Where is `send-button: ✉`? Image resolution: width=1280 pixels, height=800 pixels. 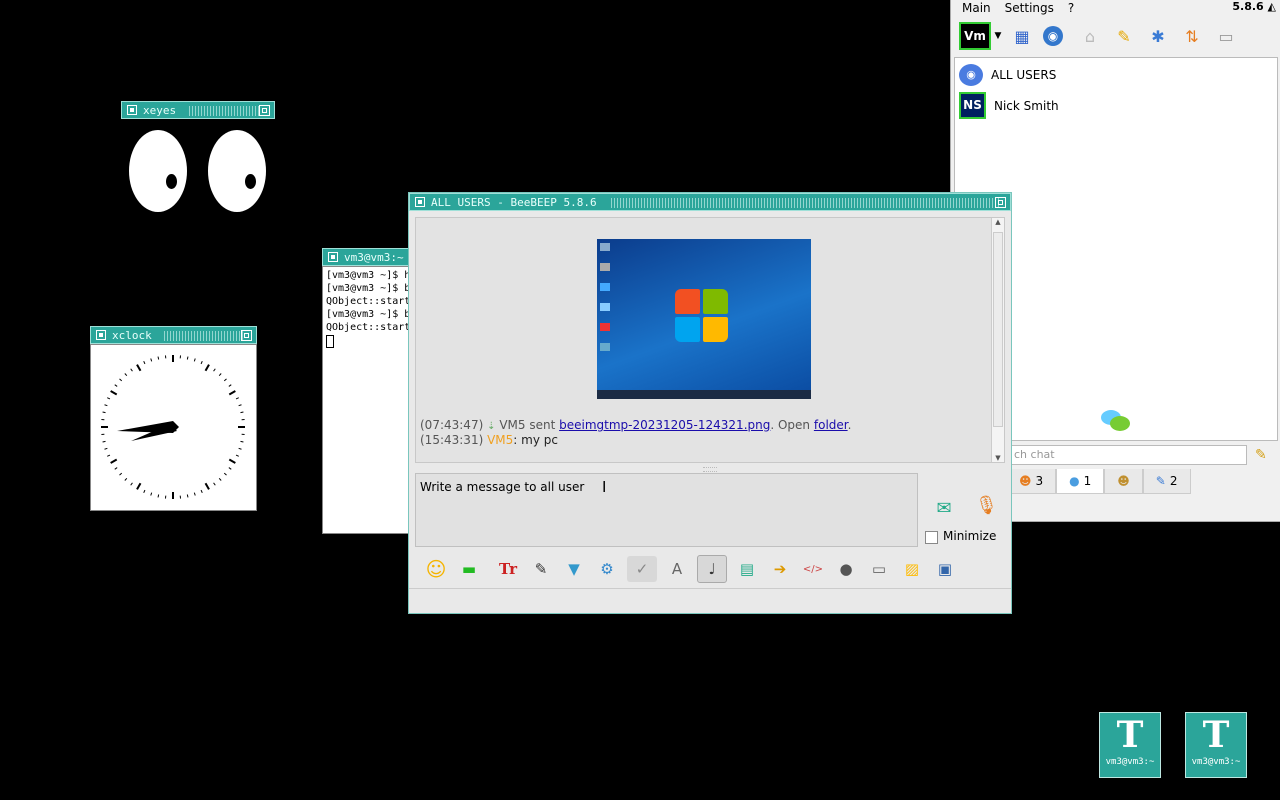 send-button: ✉ is located at coordinates (944, 510).